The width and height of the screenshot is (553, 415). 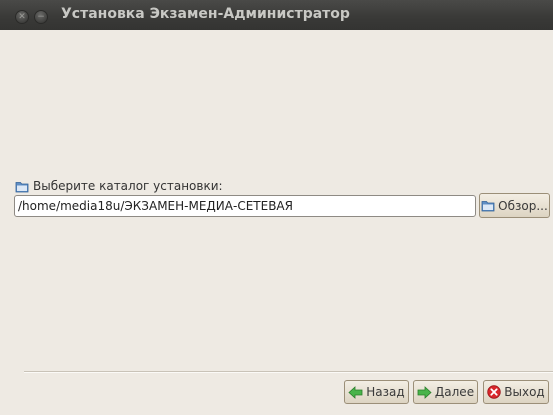 I want to click on exit-button: Выход, so click(x=516, y=392).